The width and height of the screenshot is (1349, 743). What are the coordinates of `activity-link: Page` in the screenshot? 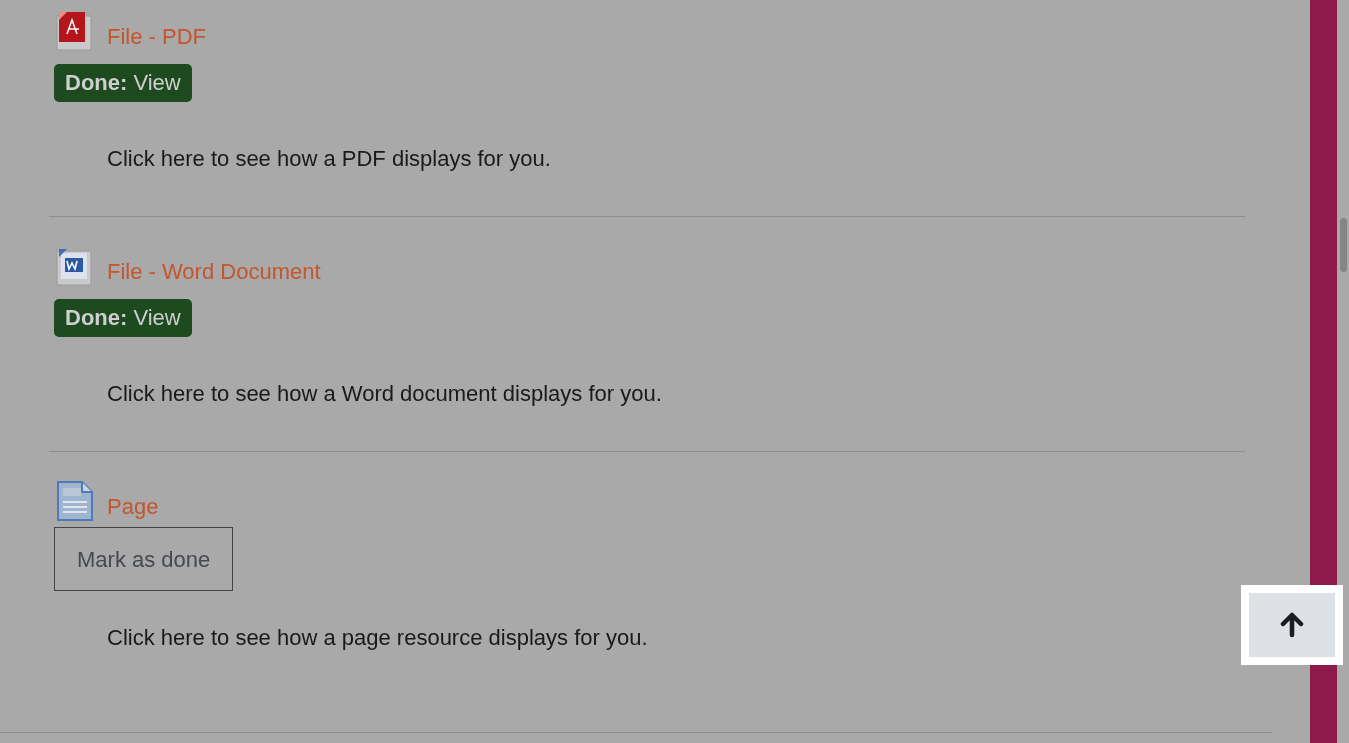 It's located at (133, 507).